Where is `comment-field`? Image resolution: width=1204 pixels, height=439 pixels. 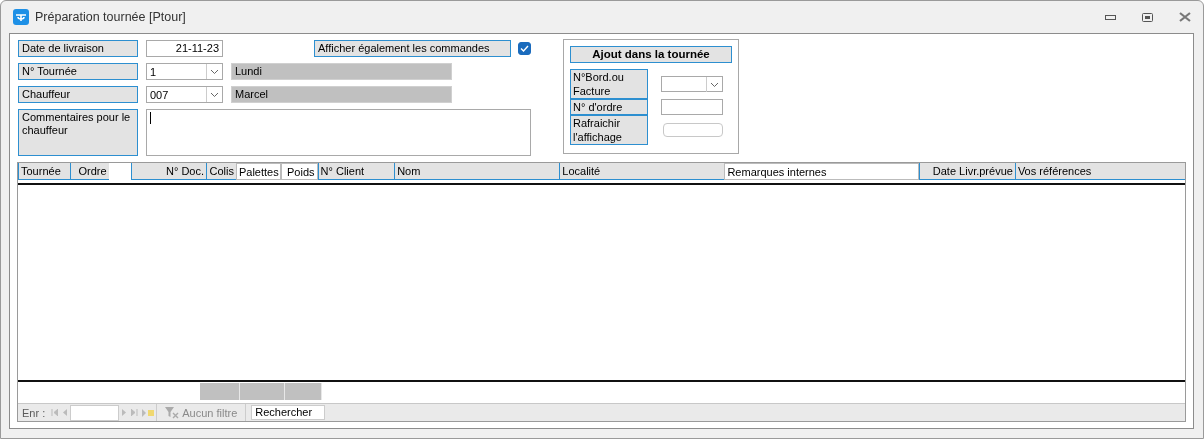
comment-field is located at coordinates (338, 132).